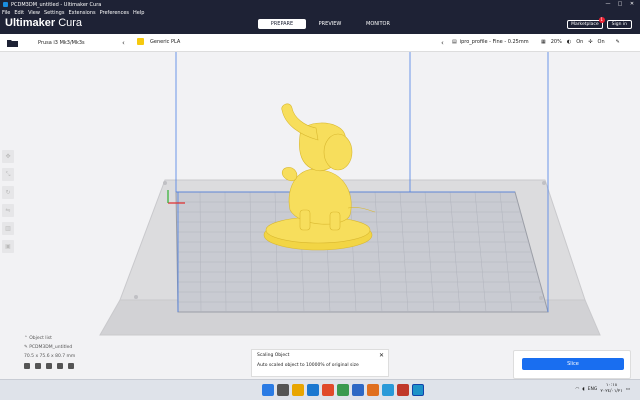  I want to click on adhesion-value: On, so click(601, 42).